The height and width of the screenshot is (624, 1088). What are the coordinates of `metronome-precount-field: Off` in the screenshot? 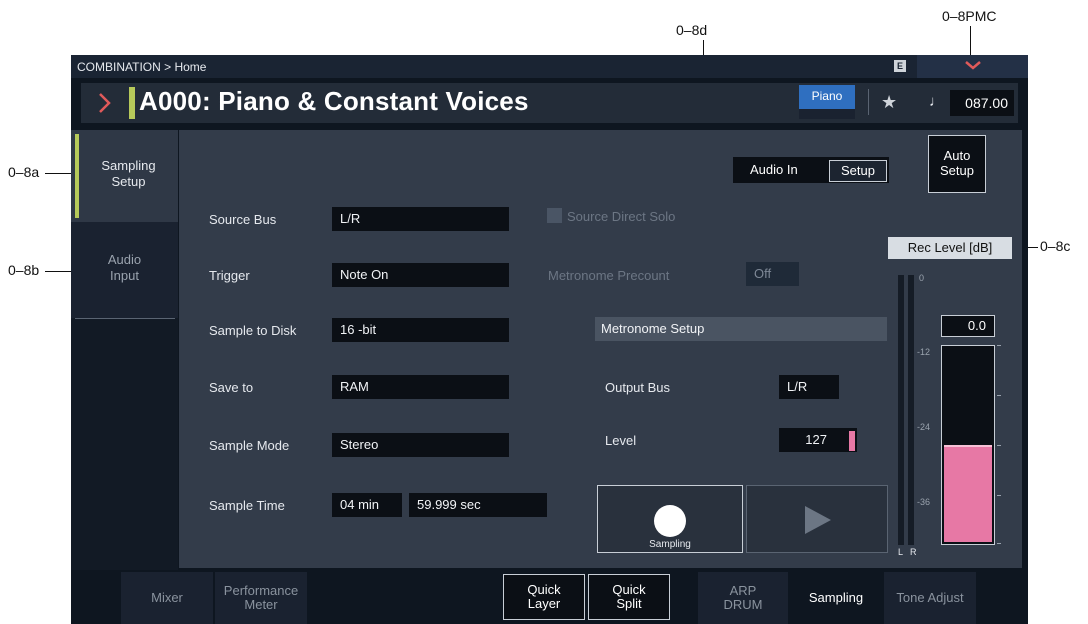 It's located at (772, 274).